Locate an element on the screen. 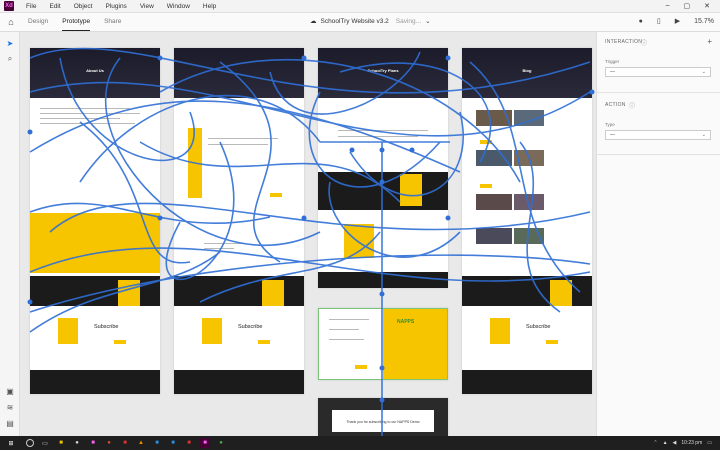 Image resolution: width=720 pixels, height=450 pixels. maximize-button: ▢ is located at coordinates (687, 6).